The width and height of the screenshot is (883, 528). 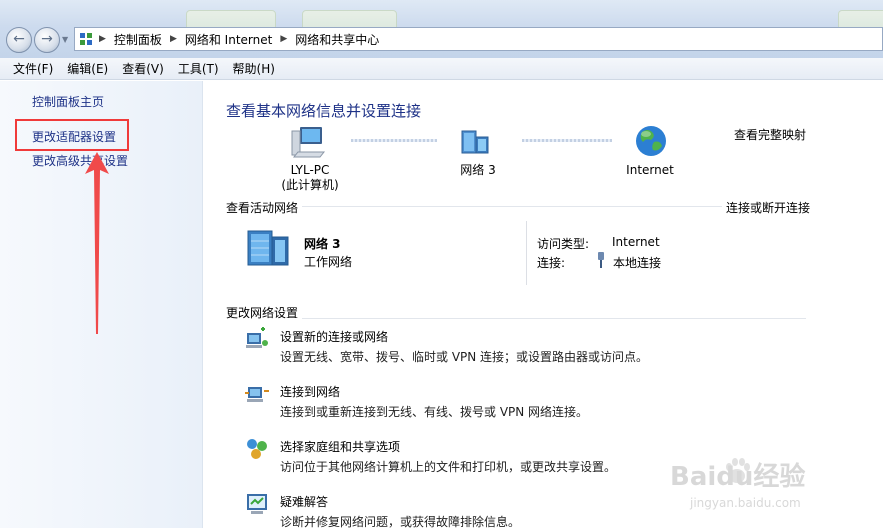 I want to click on menu-file: 文件(F), so click(x=33, y=68).